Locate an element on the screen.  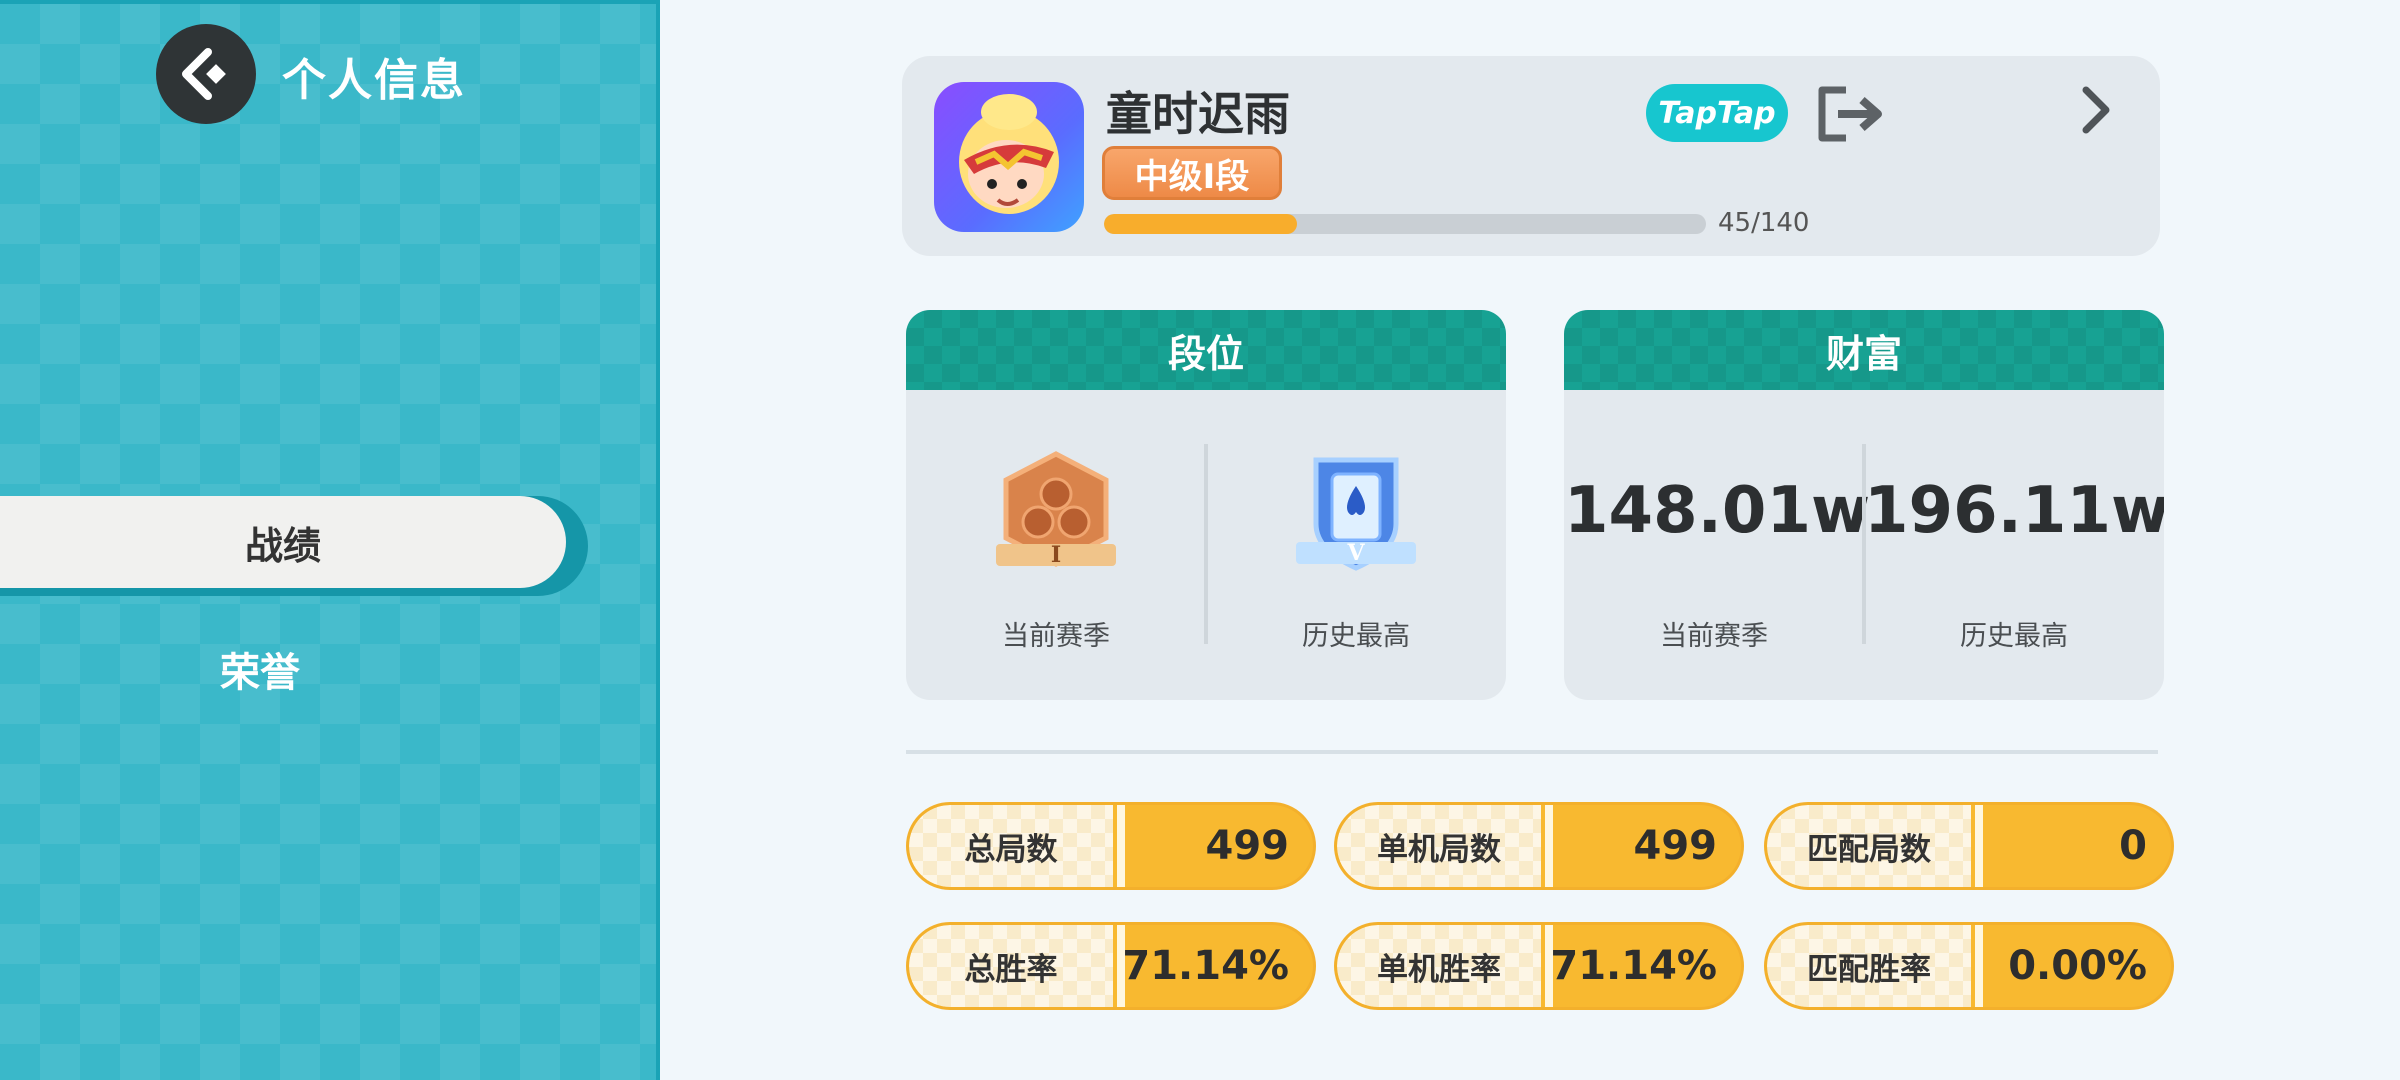
wealth-best-value: 196.11w is located at coordinates (2014, 511).